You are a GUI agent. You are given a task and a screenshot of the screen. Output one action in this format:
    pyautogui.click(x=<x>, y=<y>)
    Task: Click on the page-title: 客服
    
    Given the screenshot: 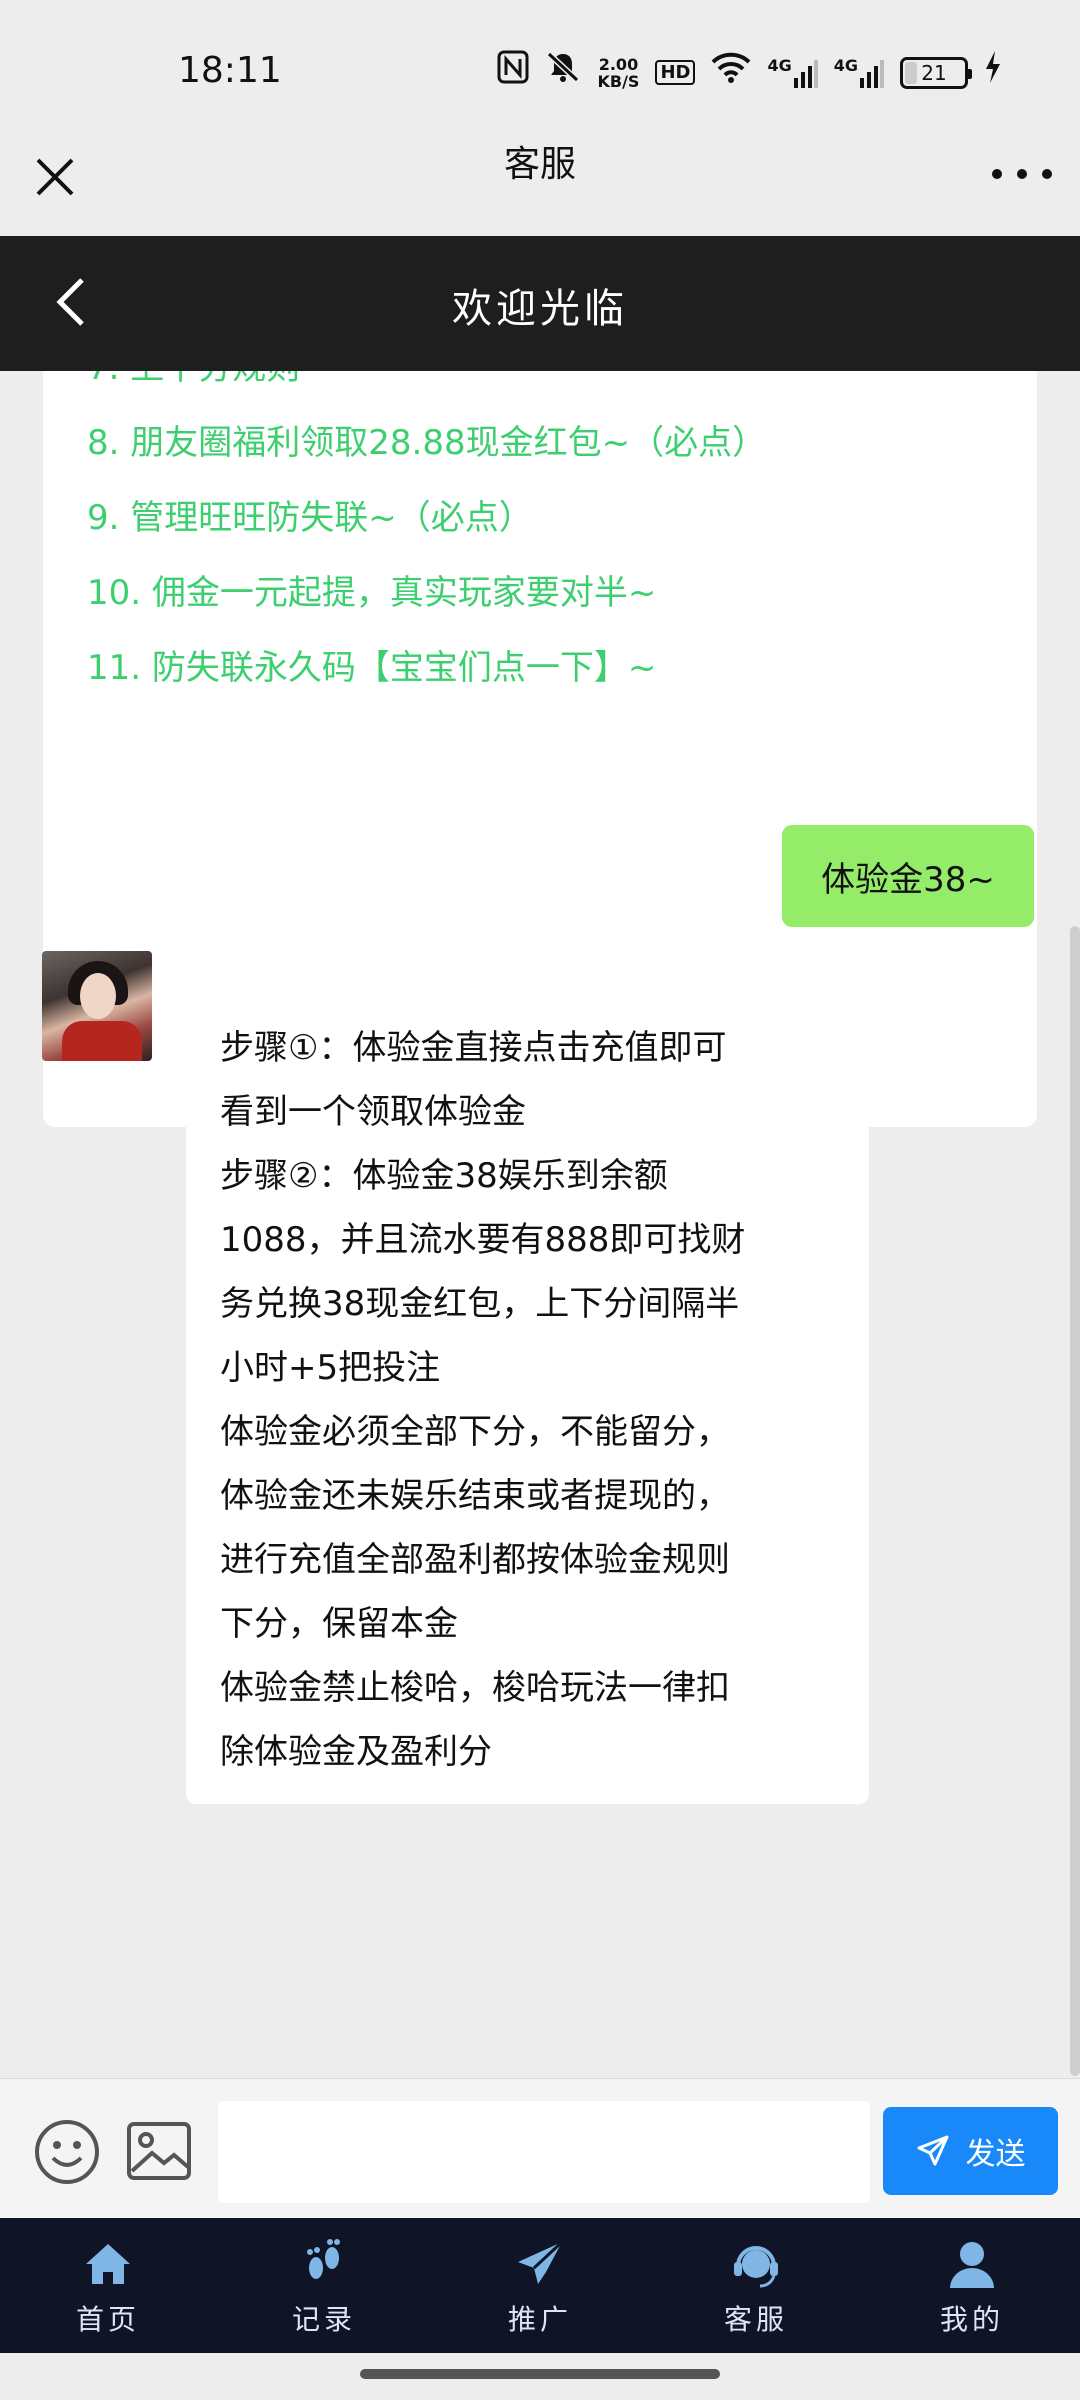 What is the action you would take?
    pyautogui.click(x=539, y=164)
    